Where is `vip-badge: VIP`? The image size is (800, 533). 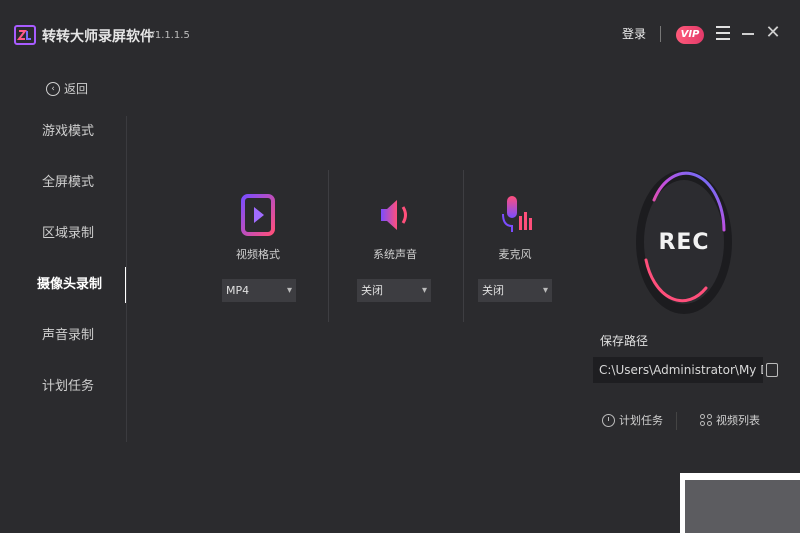
vip-badge: VIP is located at coordinates (690, 35).